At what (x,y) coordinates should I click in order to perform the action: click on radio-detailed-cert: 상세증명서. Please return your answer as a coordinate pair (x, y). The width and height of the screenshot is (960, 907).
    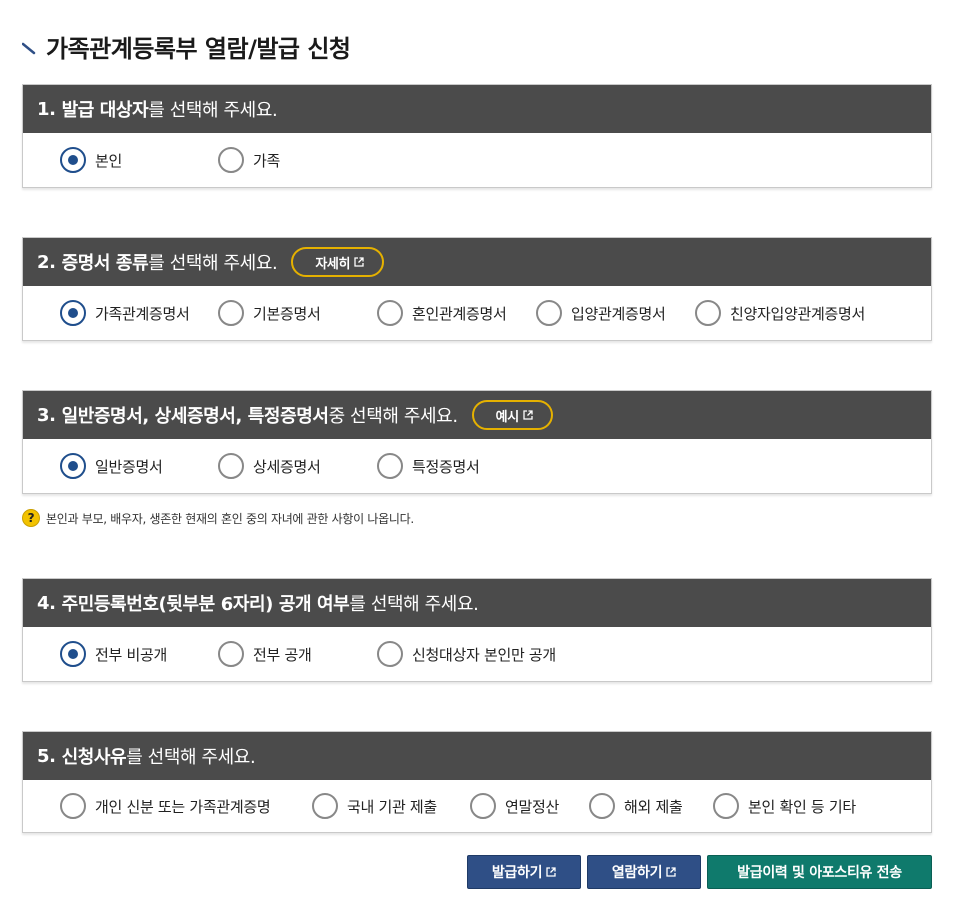
    Looking at the image, I should click on (269, 466).